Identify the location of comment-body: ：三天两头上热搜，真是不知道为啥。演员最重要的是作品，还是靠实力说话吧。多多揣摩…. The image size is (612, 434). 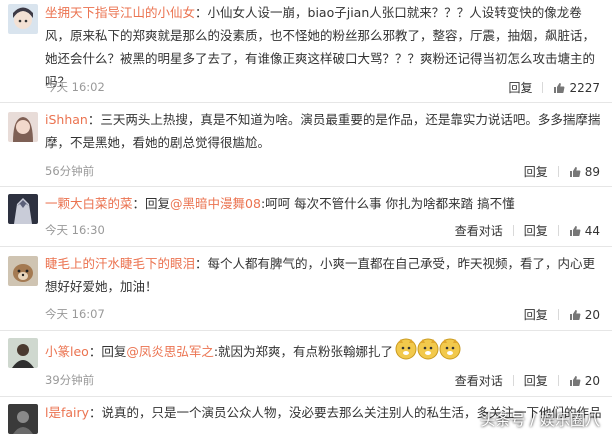
(323, 131).